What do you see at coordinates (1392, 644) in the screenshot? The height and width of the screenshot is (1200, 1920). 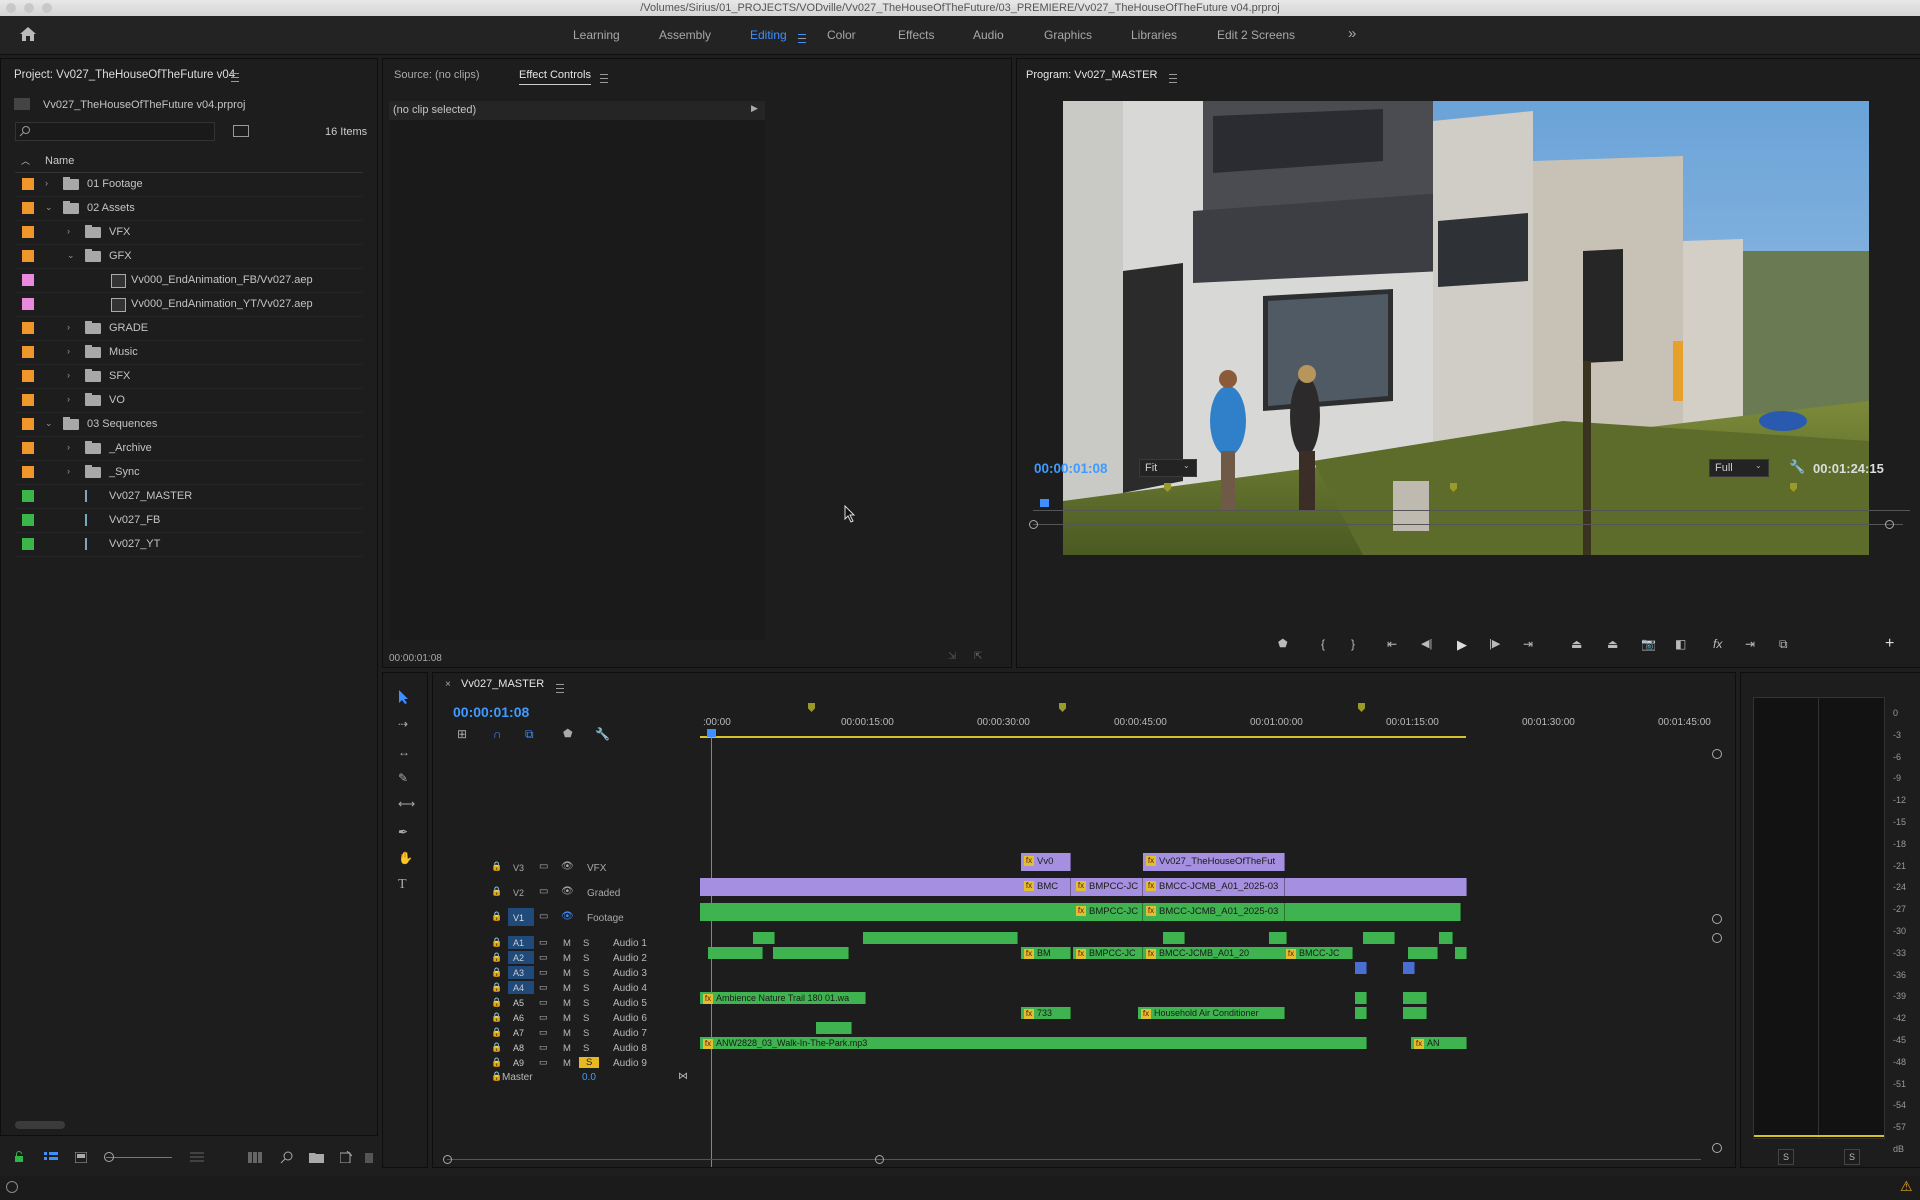 I see `go-to-in-icon: ⇤` at bounding box center [1392, 644].